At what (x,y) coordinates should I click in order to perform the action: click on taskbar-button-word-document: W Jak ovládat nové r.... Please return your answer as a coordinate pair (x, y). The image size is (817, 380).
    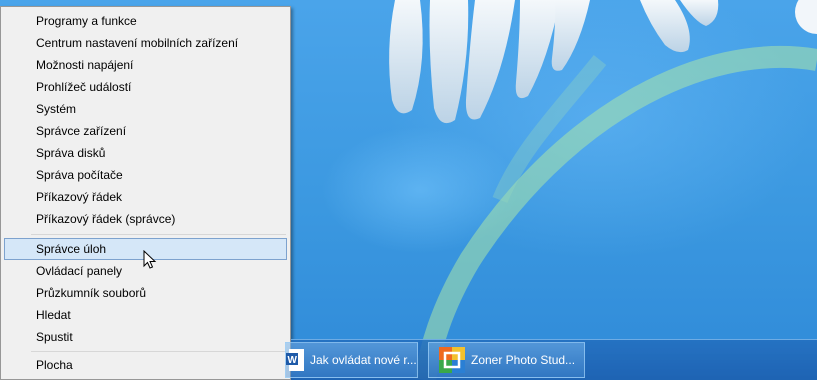
    Looking at the image, I should click on (351, 360).